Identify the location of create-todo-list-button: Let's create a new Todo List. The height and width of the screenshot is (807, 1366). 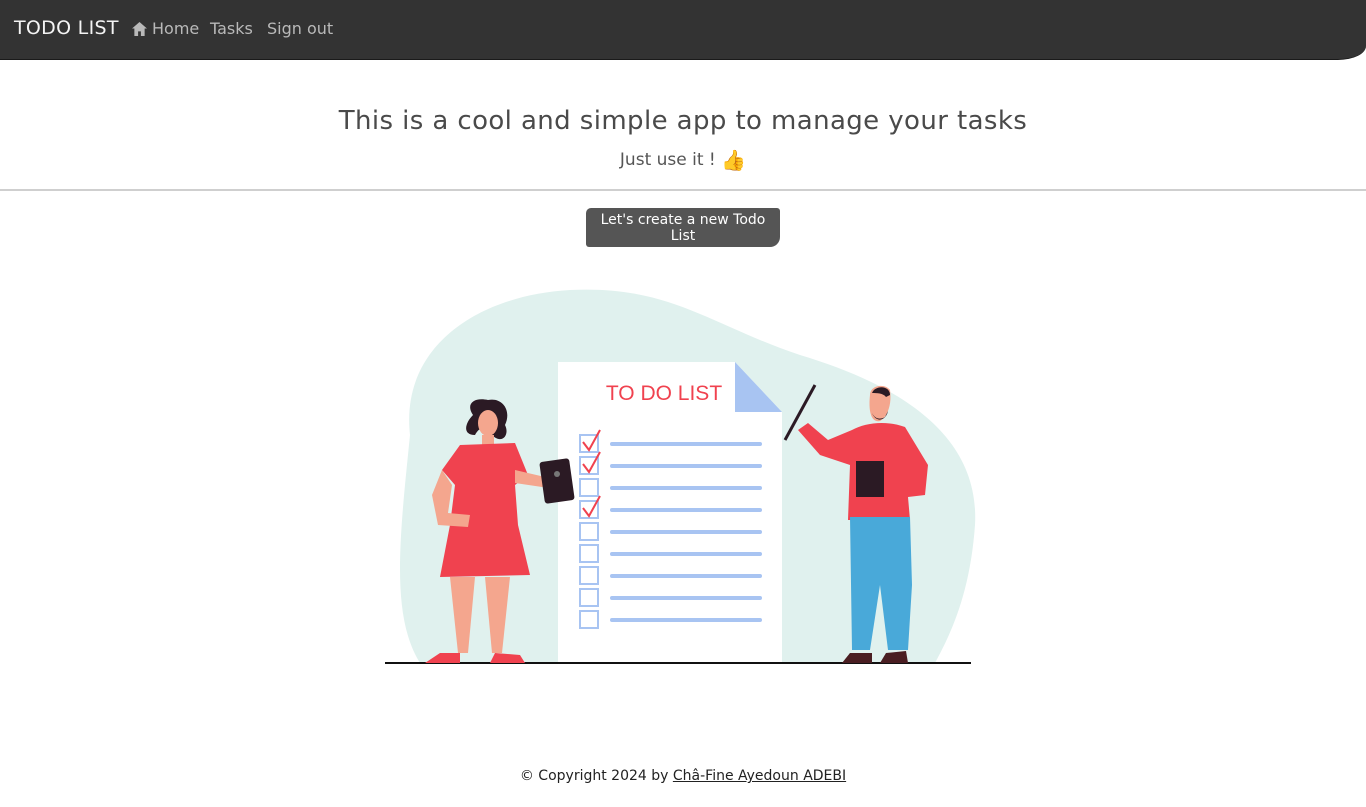
(683, 227).